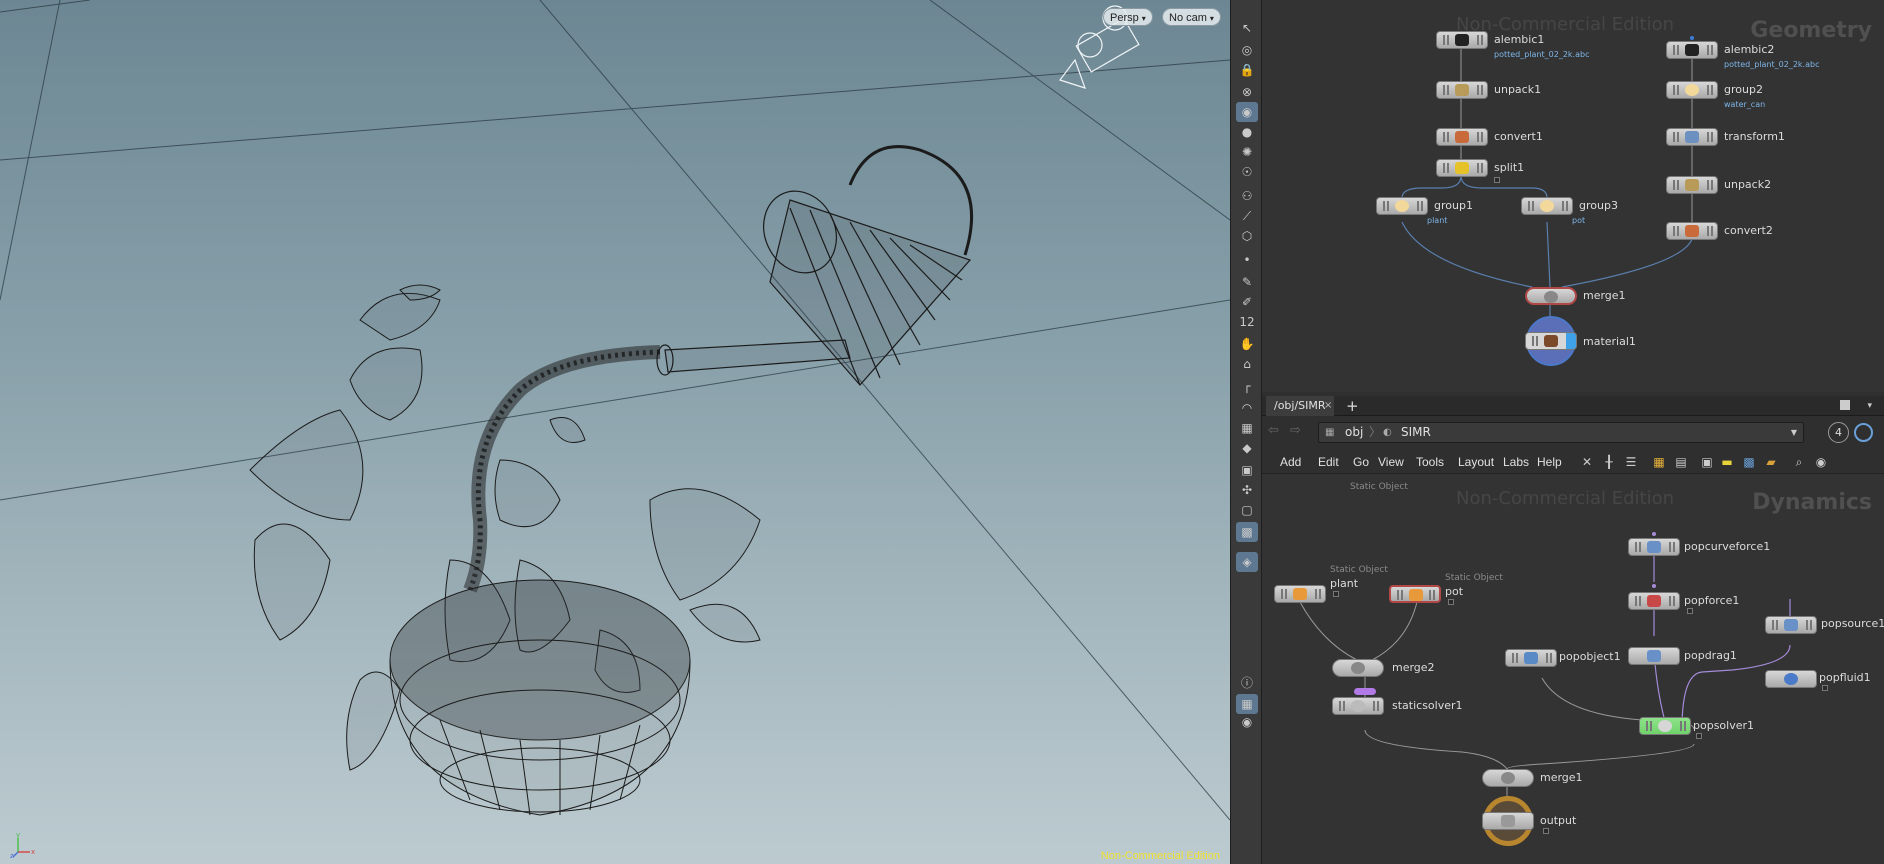 The height and width of the screenshot is (864, 1884). I want to click on node-convert2, so click(1692, 231).